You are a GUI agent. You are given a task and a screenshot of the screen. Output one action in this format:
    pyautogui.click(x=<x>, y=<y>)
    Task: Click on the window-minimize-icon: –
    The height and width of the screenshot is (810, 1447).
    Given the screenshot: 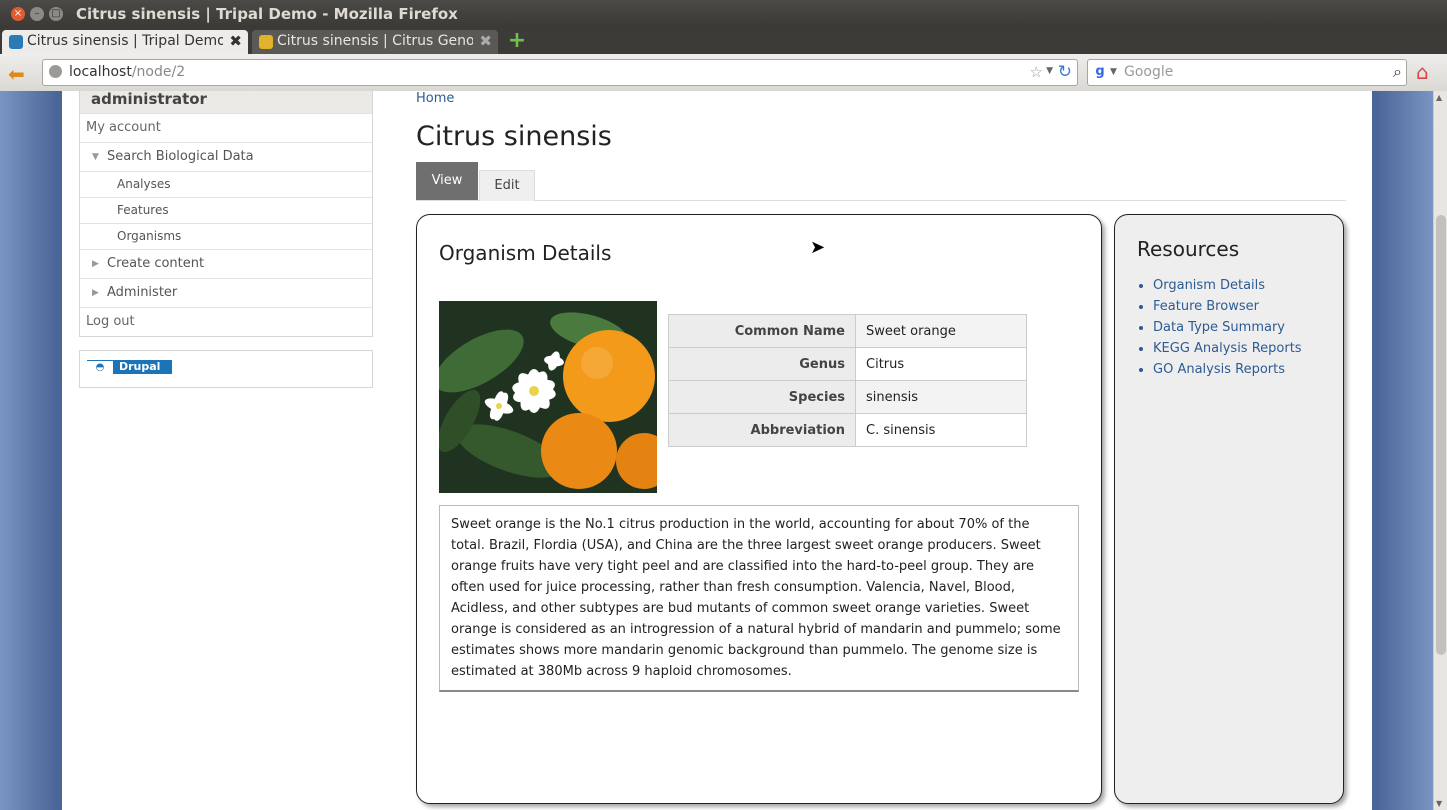 What is the action you would take?
    pyautogui.click(x=37, y=14)
    